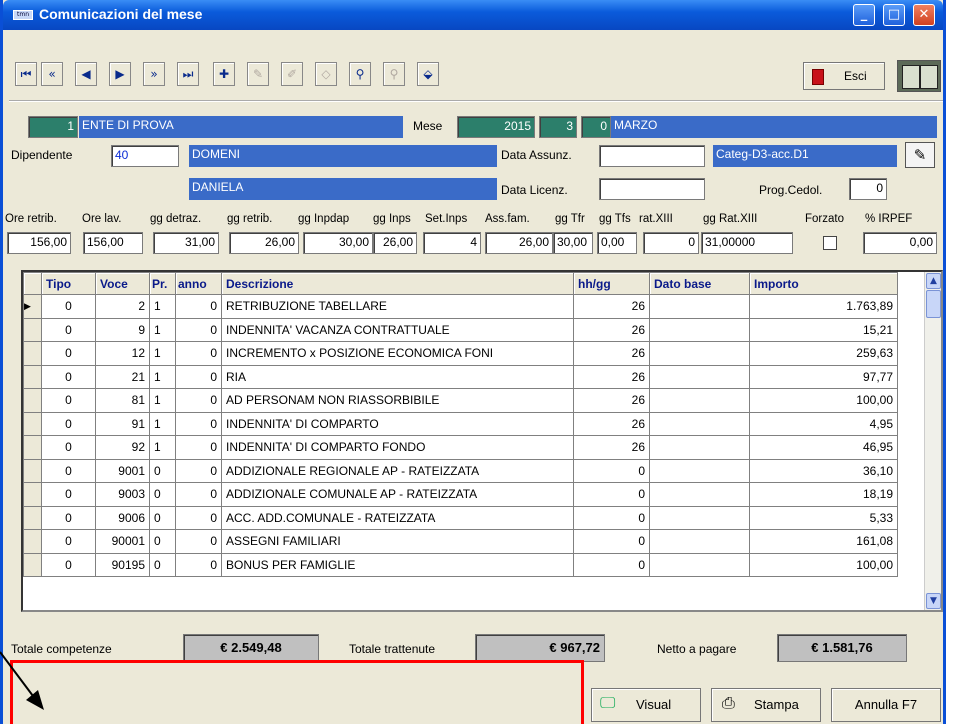  I want to click on cell-importo: 100,00, so click(823, 564).